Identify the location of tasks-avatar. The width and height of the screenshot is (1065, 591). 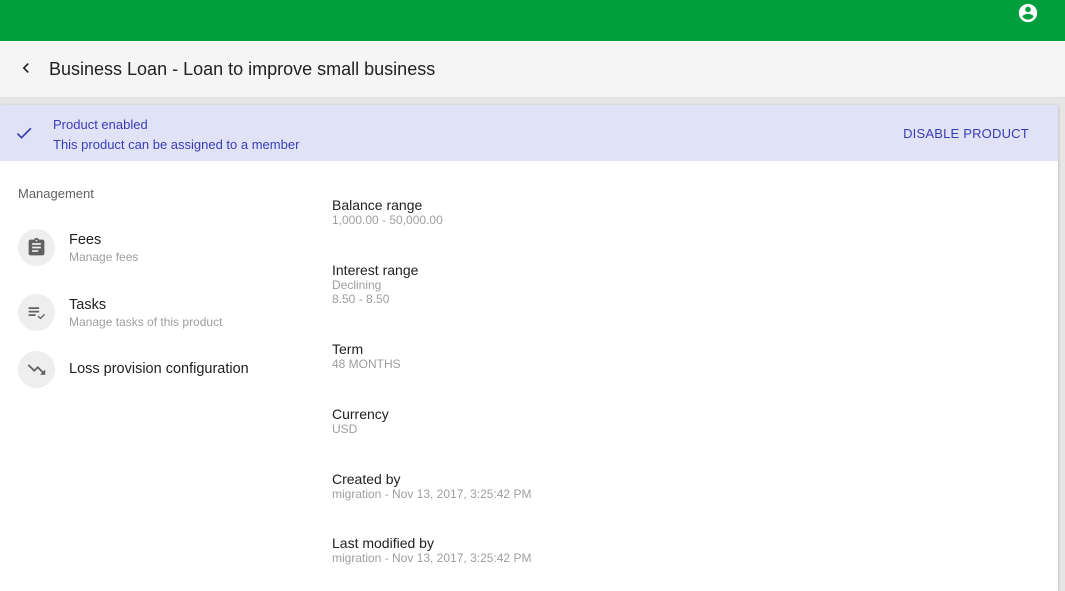
(36, 312).